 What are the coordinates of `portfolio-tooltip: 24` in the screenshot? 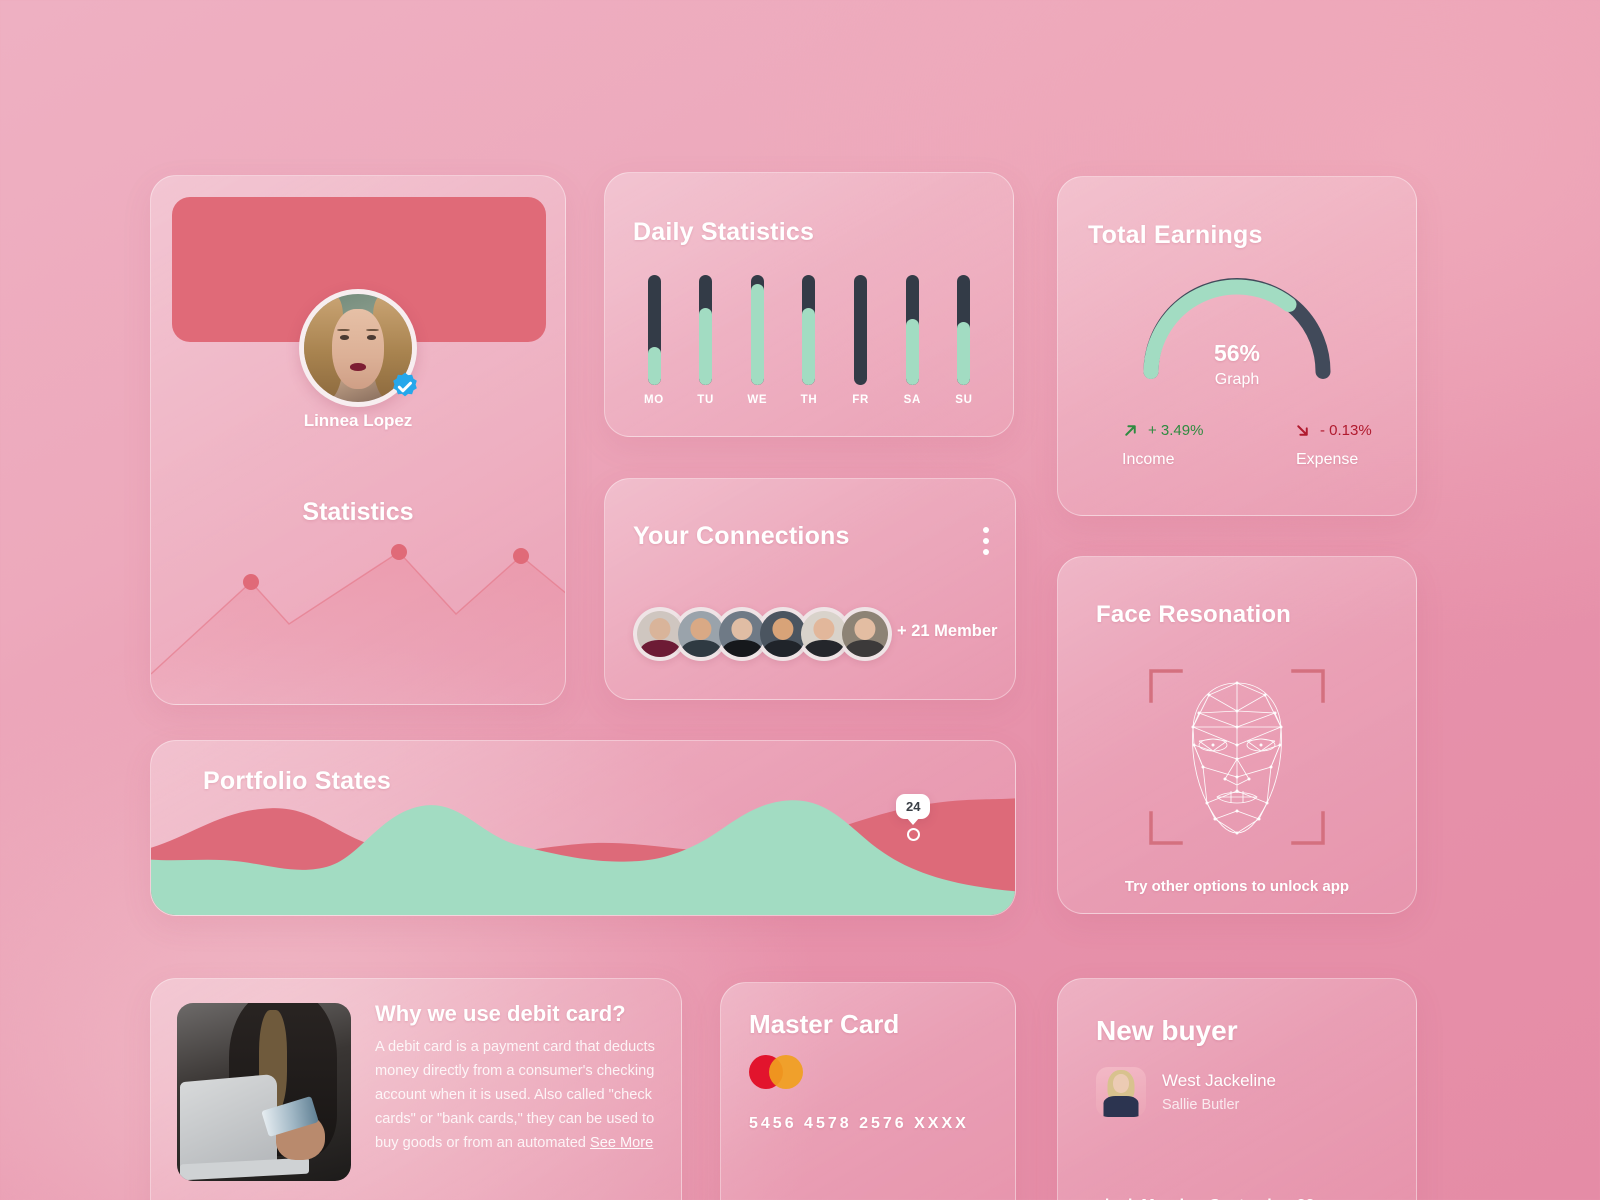 It's located at (913, 817).